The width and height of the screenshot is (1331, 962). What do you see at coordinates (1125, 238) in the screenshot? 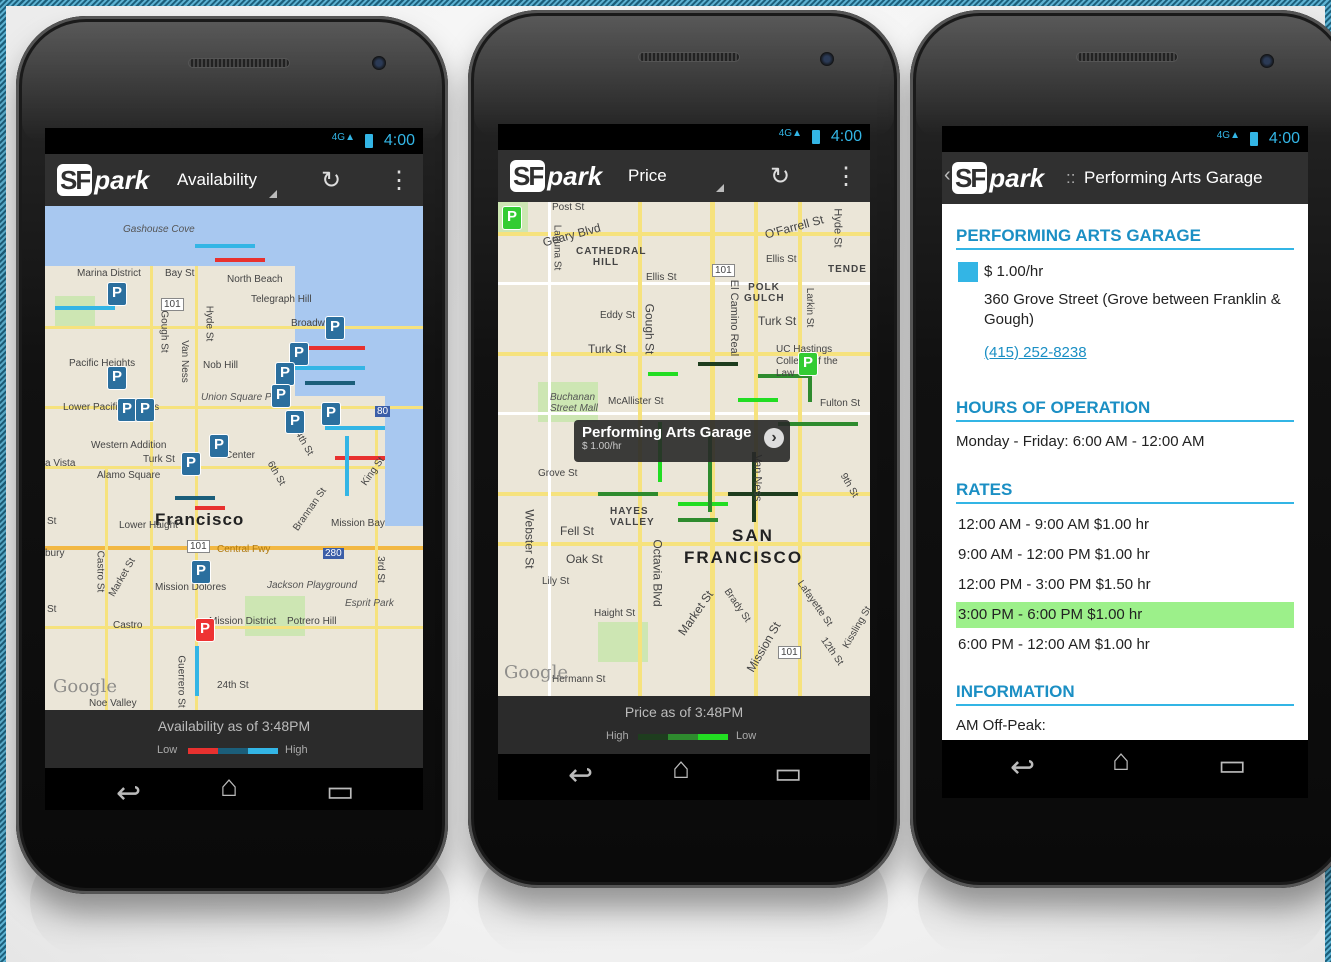
I see `section-heading-garage: PERFORMING ARTS GARAGE` at bounding box center [1125, 238].